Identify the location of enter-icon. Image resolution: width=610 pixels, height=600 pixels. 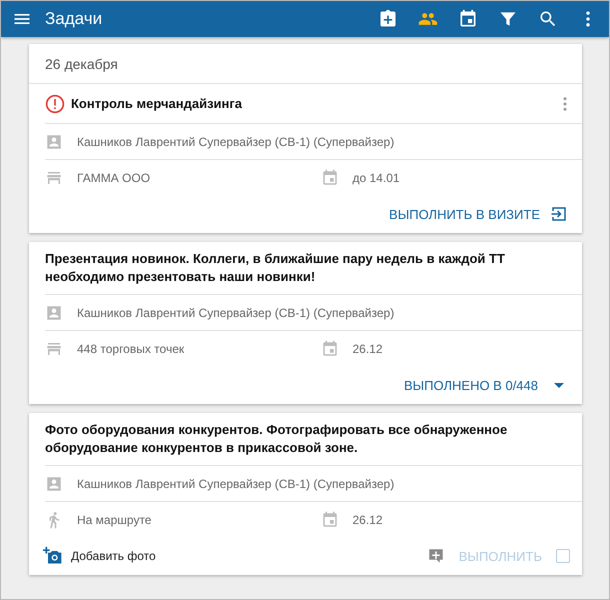
(559, 214).